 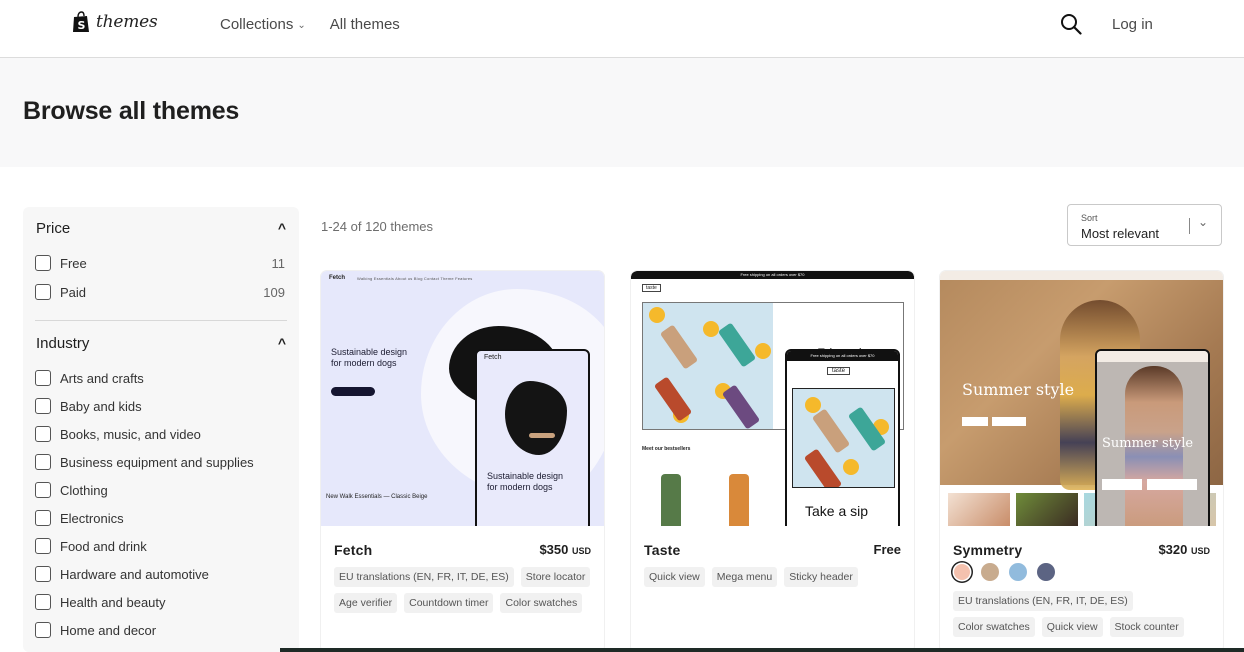 I want to click on preview-brand: taste, so click(x=651, y=288).